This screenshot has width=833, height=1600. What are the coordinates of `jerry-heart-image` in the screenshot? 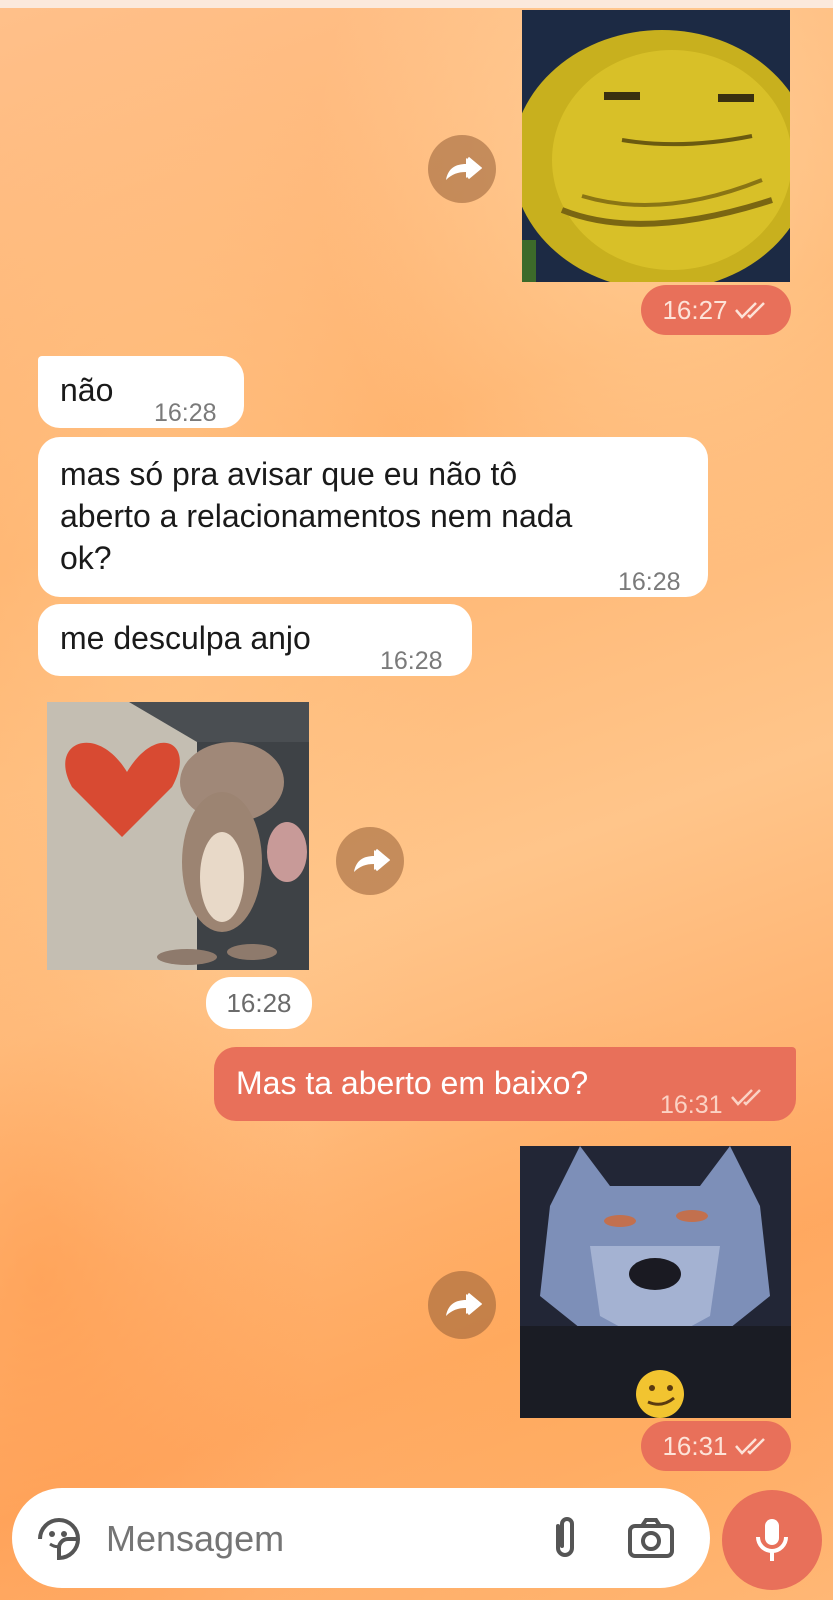 It's located at (178, 836).